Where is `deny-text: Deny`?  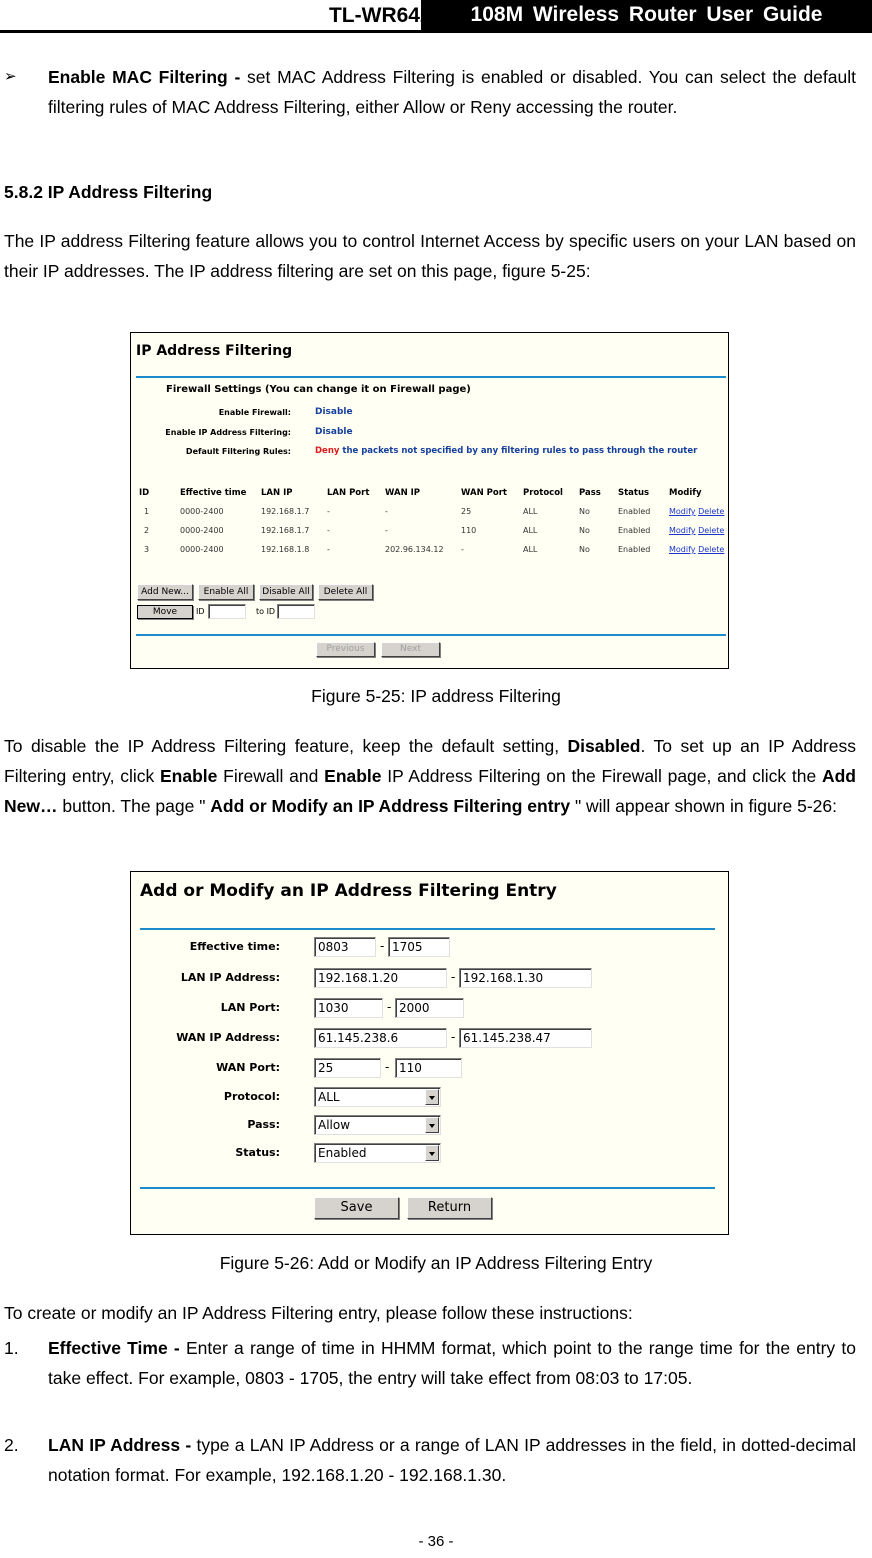
deny-text: Deny is located at coordinates (327, 451).